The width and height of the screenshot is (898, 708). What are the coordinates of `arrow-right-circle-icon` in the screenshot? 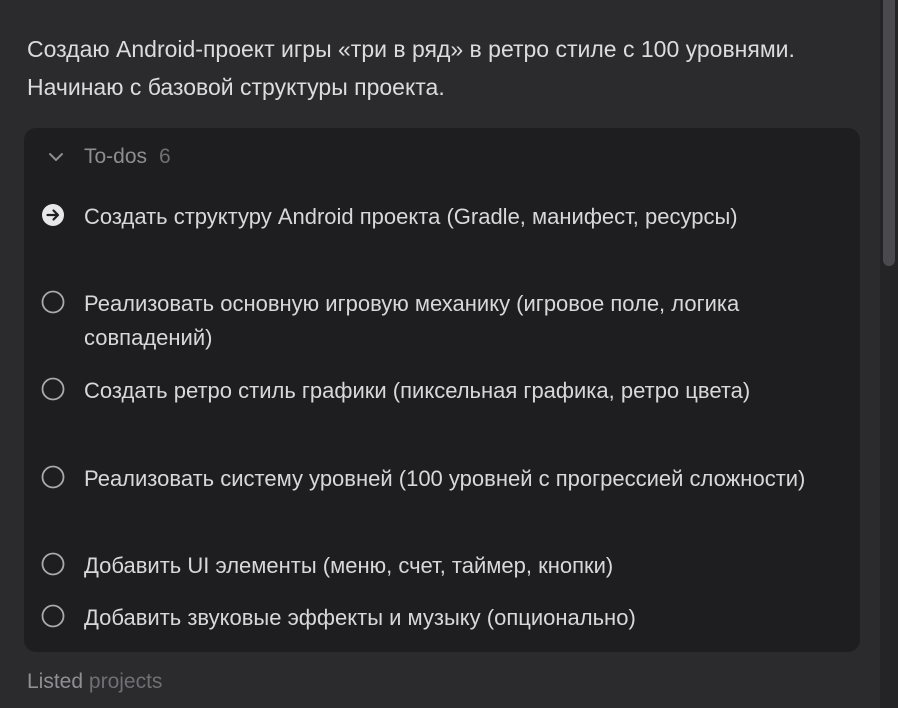 It's located at (53, 215).